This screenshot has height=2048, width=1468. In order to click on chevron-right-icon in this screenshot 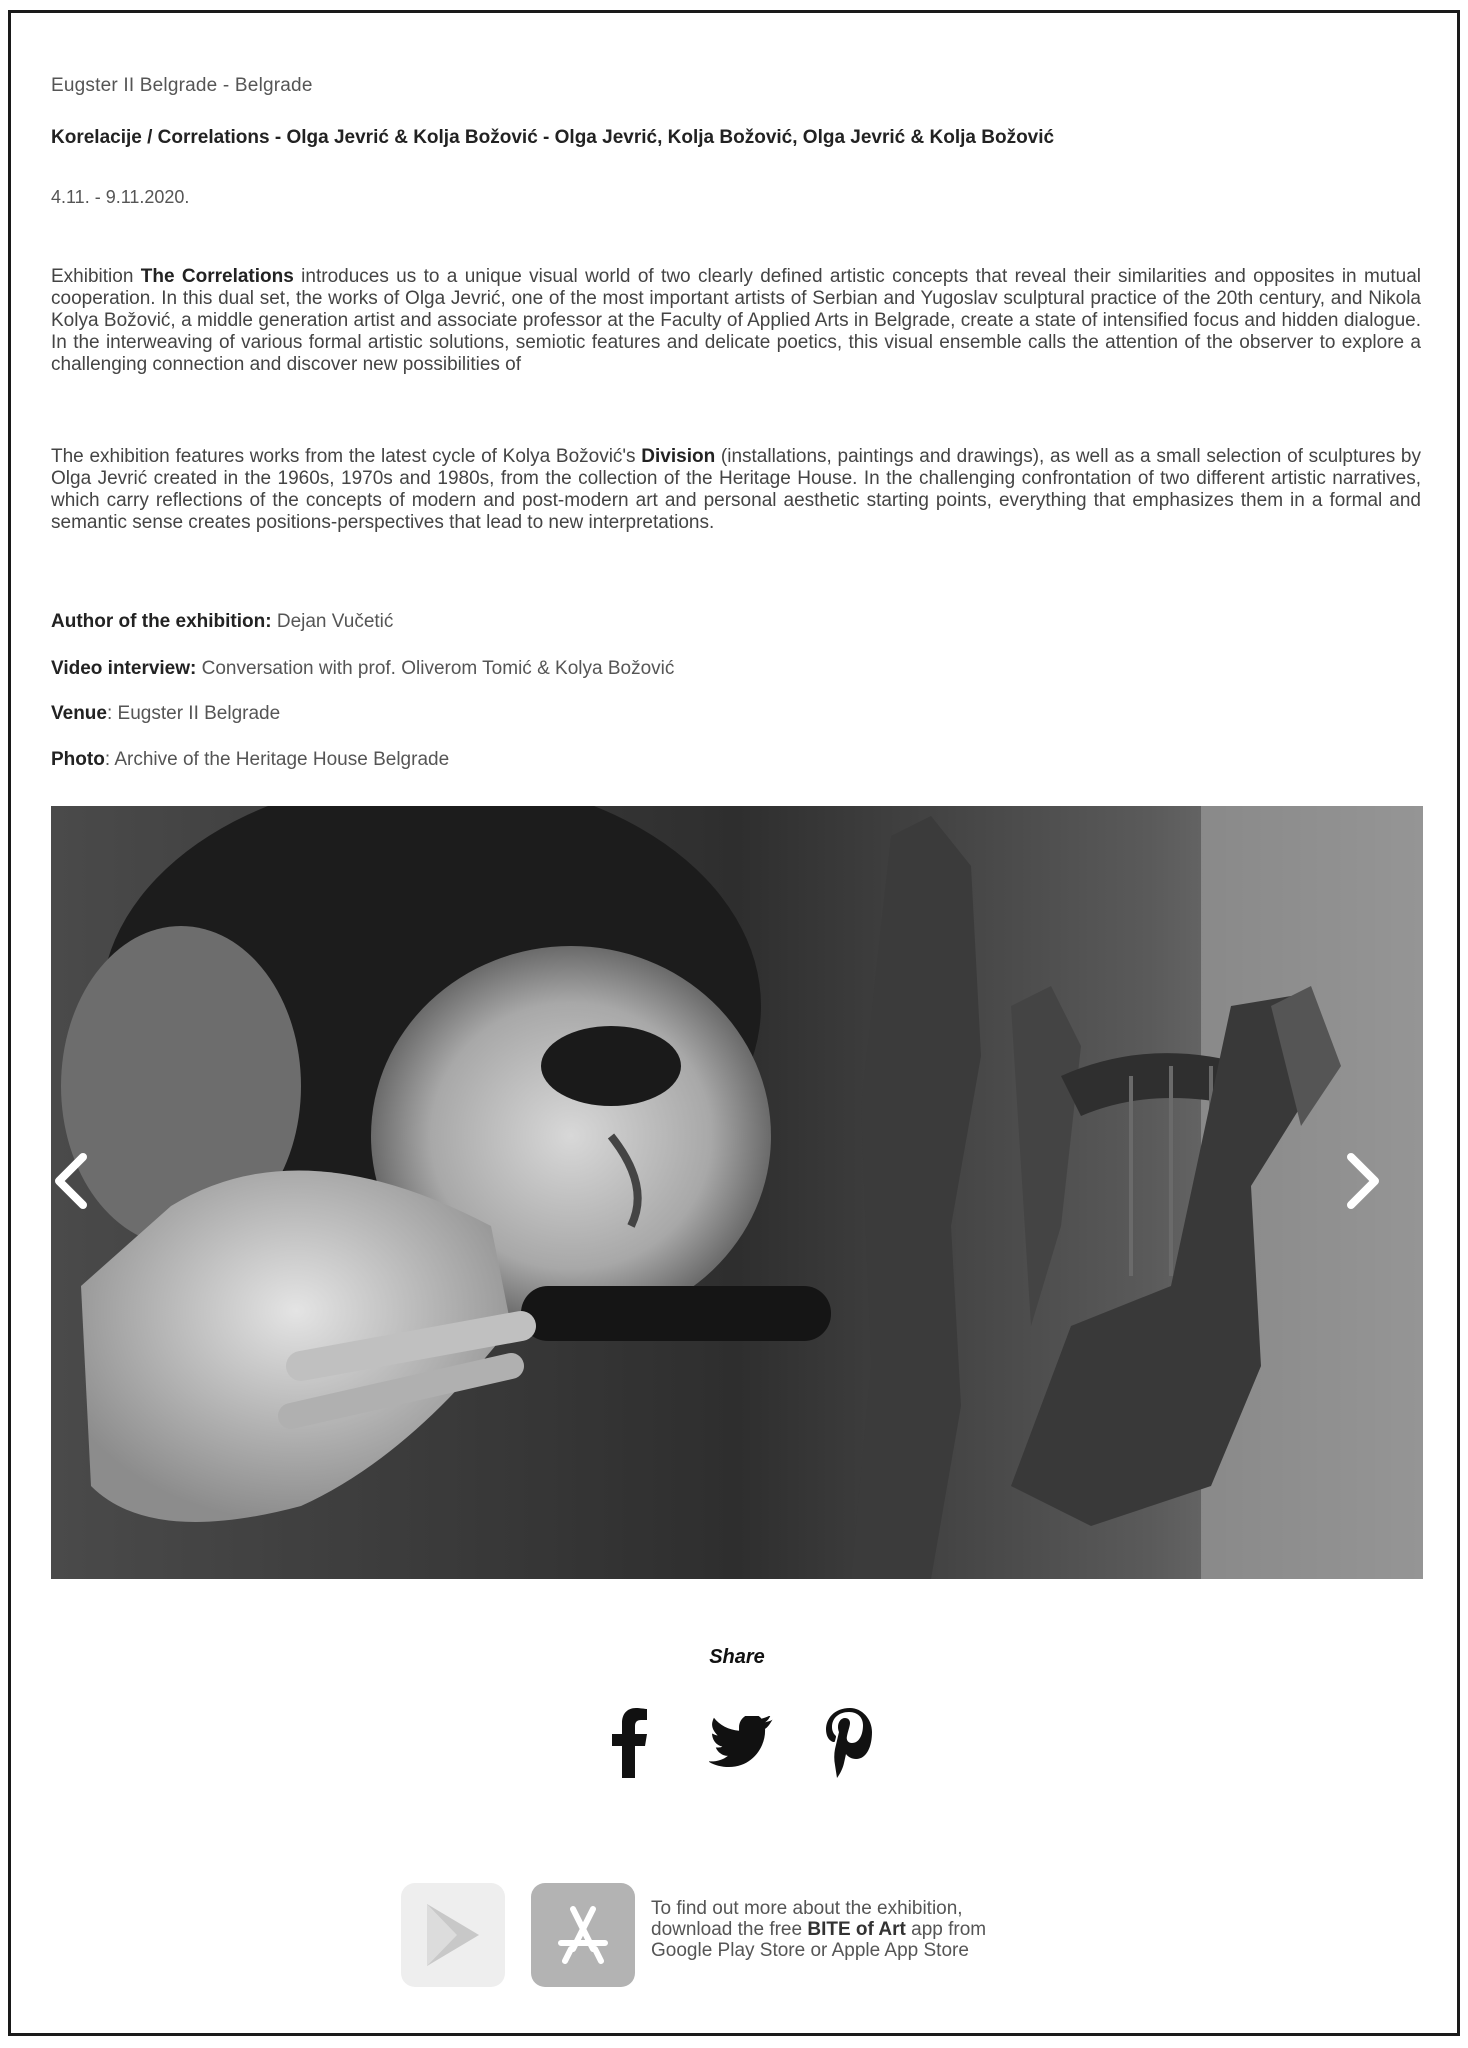, I will do `click(1363, 1181)`.